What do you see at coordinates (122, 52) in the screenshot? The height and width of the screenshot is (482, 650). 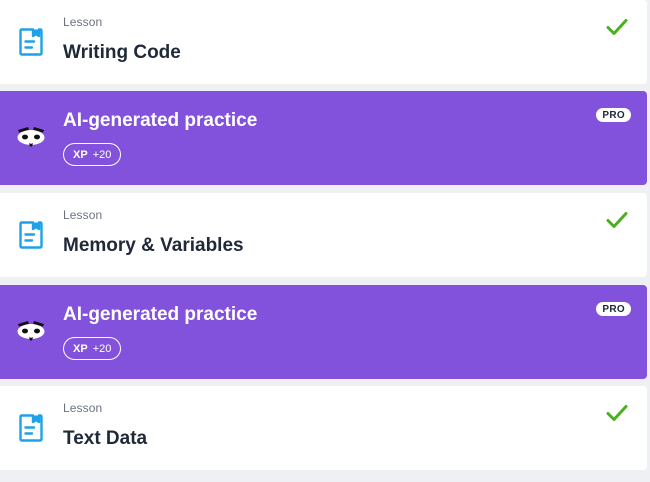 I see `lesson-title: Writing Code` at bounding box center [122, 52].